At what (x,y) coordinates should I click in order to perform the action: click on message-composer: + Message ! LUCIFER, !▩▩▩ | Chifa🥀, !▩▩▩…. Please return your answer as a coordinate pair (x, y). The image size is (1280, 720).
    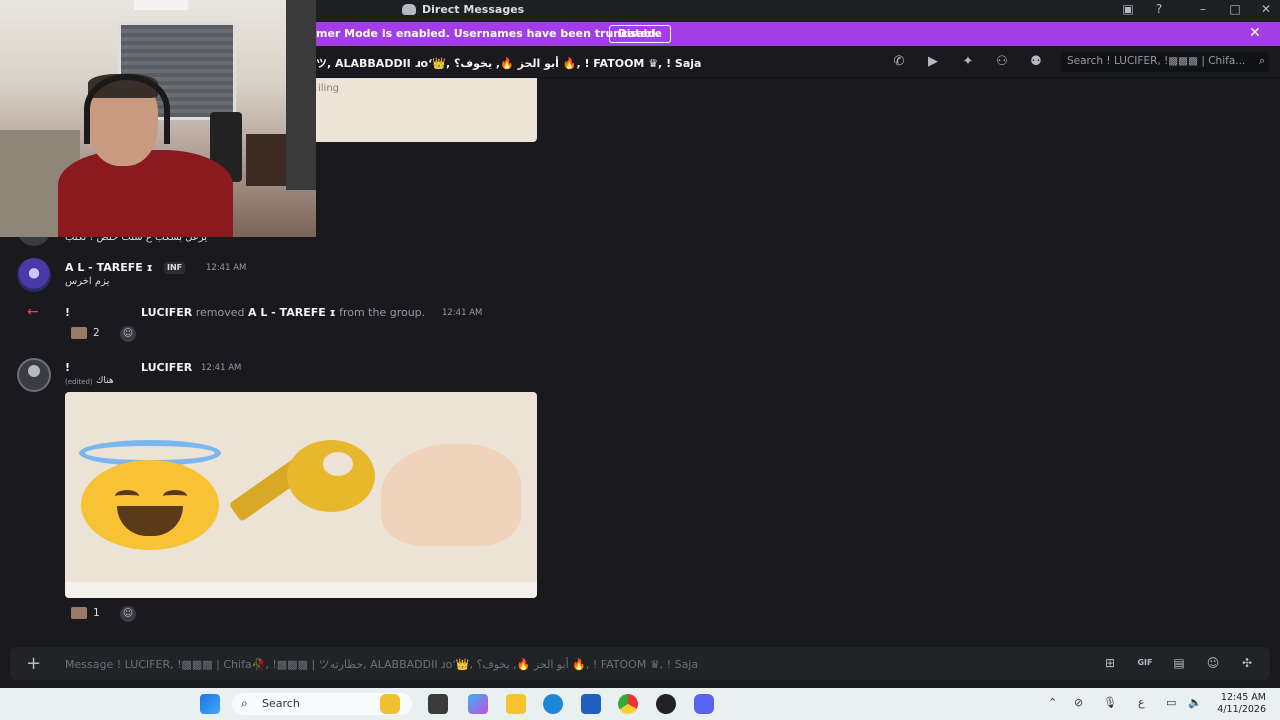
    Looking at the image, I should click on (640, 663).